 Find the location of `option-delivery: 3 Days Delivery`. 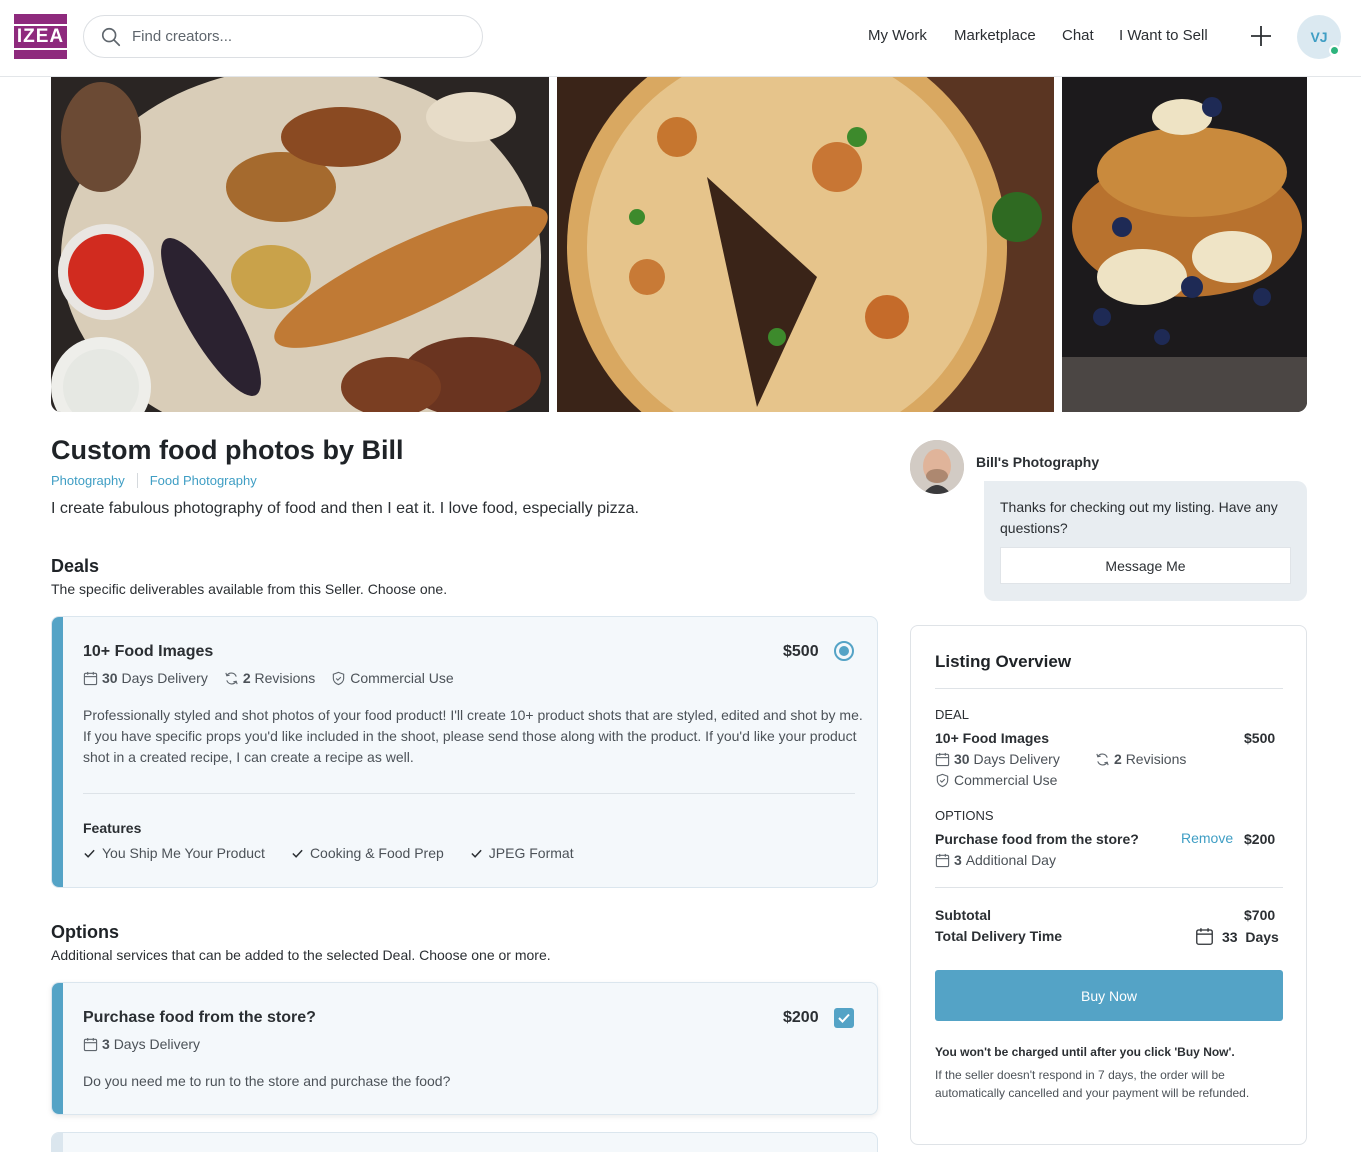

option-delivery: 3 Days Delivery is located at coordinates (141, 1044).